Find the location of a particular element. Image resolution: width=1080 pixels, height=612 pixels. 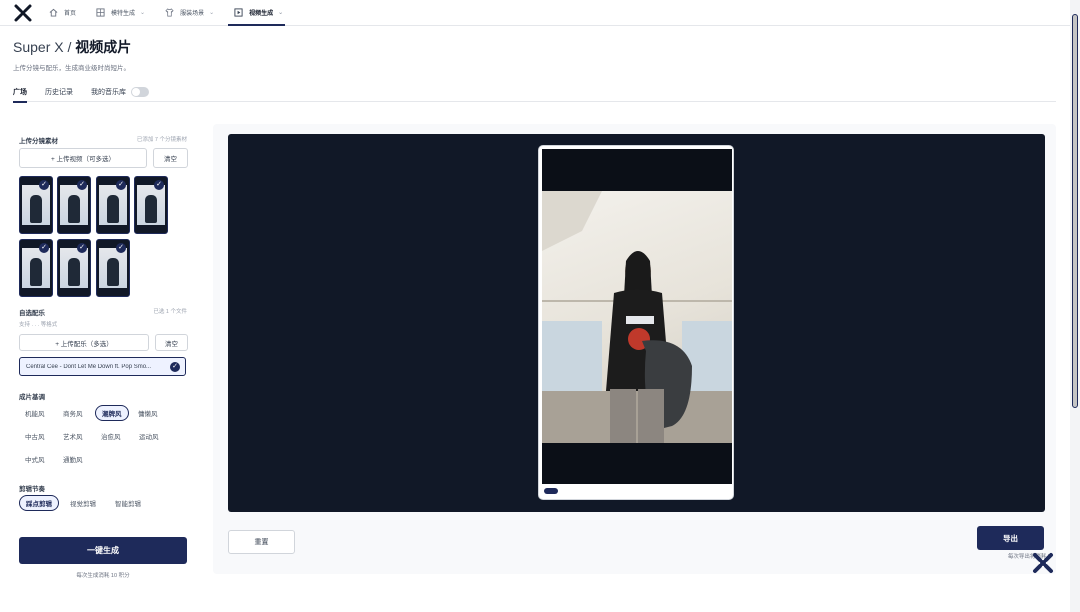

rhythm-chip: 智能剪辑 is located at coordinates (128, 503).